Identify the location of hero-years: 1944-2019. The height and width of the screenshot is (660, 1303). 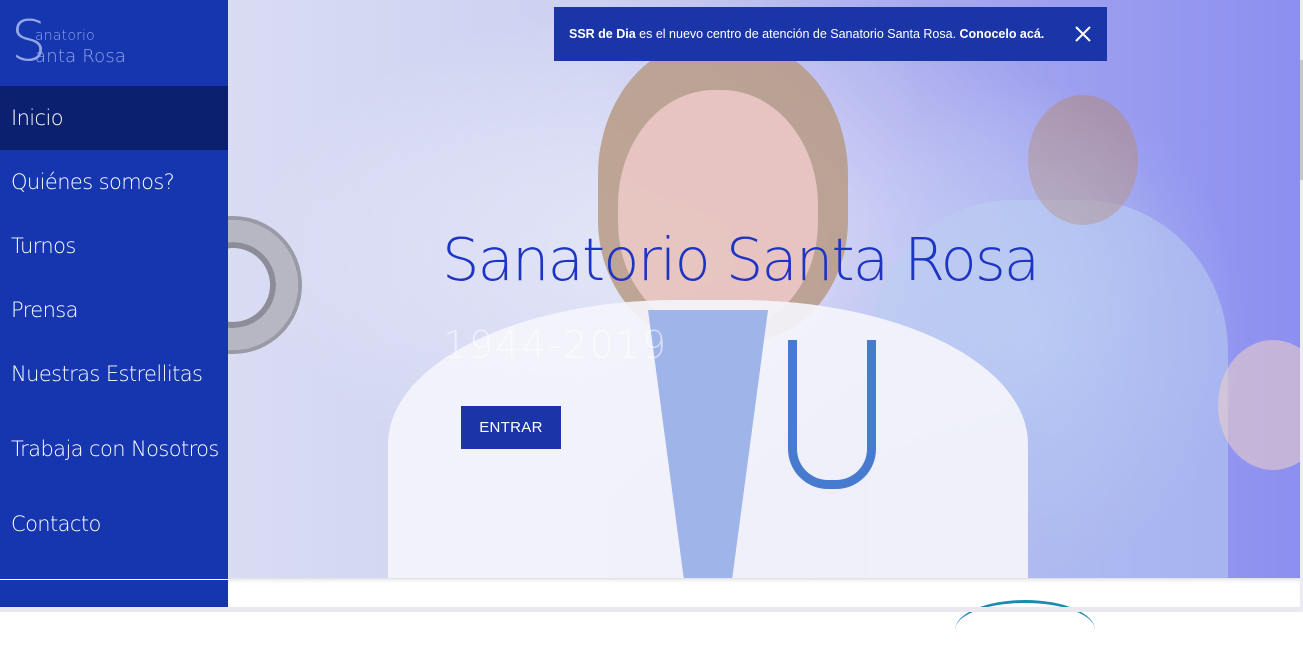
(556, 345).